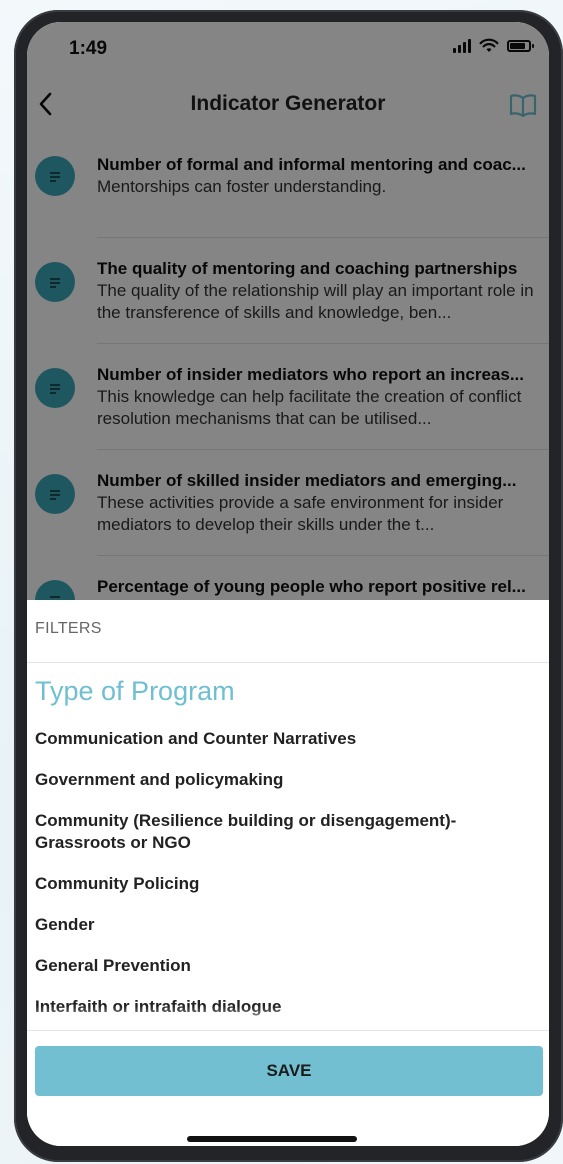  Describe the element at coordinates (289, 1071) in the screenshot. I see `save-button: SAVE` at that location.